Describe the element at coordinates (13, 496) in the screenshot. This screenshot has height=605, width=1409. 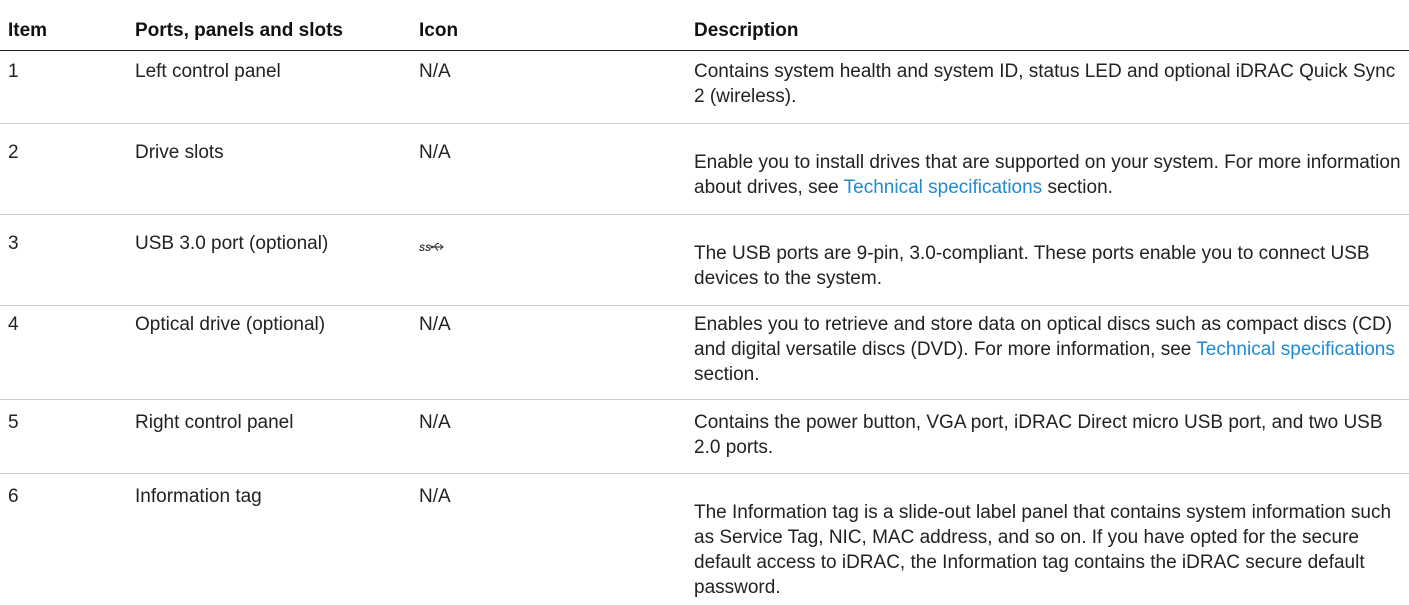
I see `item-number: 6` at that location.